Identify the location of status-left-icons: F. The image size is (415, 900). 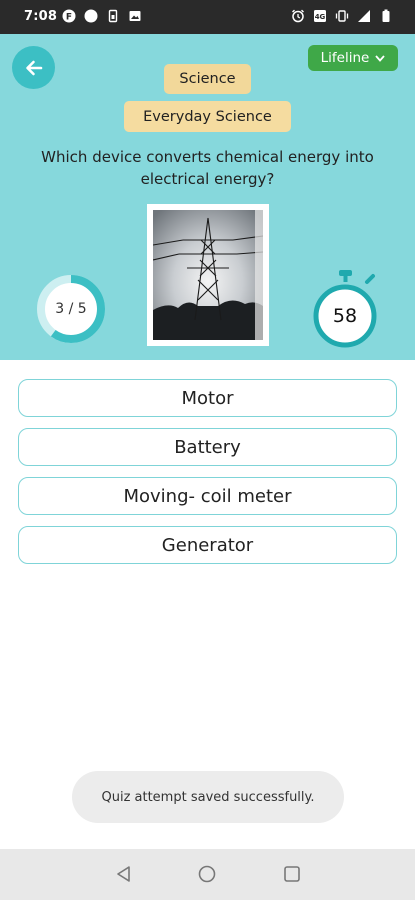
(102, 16).